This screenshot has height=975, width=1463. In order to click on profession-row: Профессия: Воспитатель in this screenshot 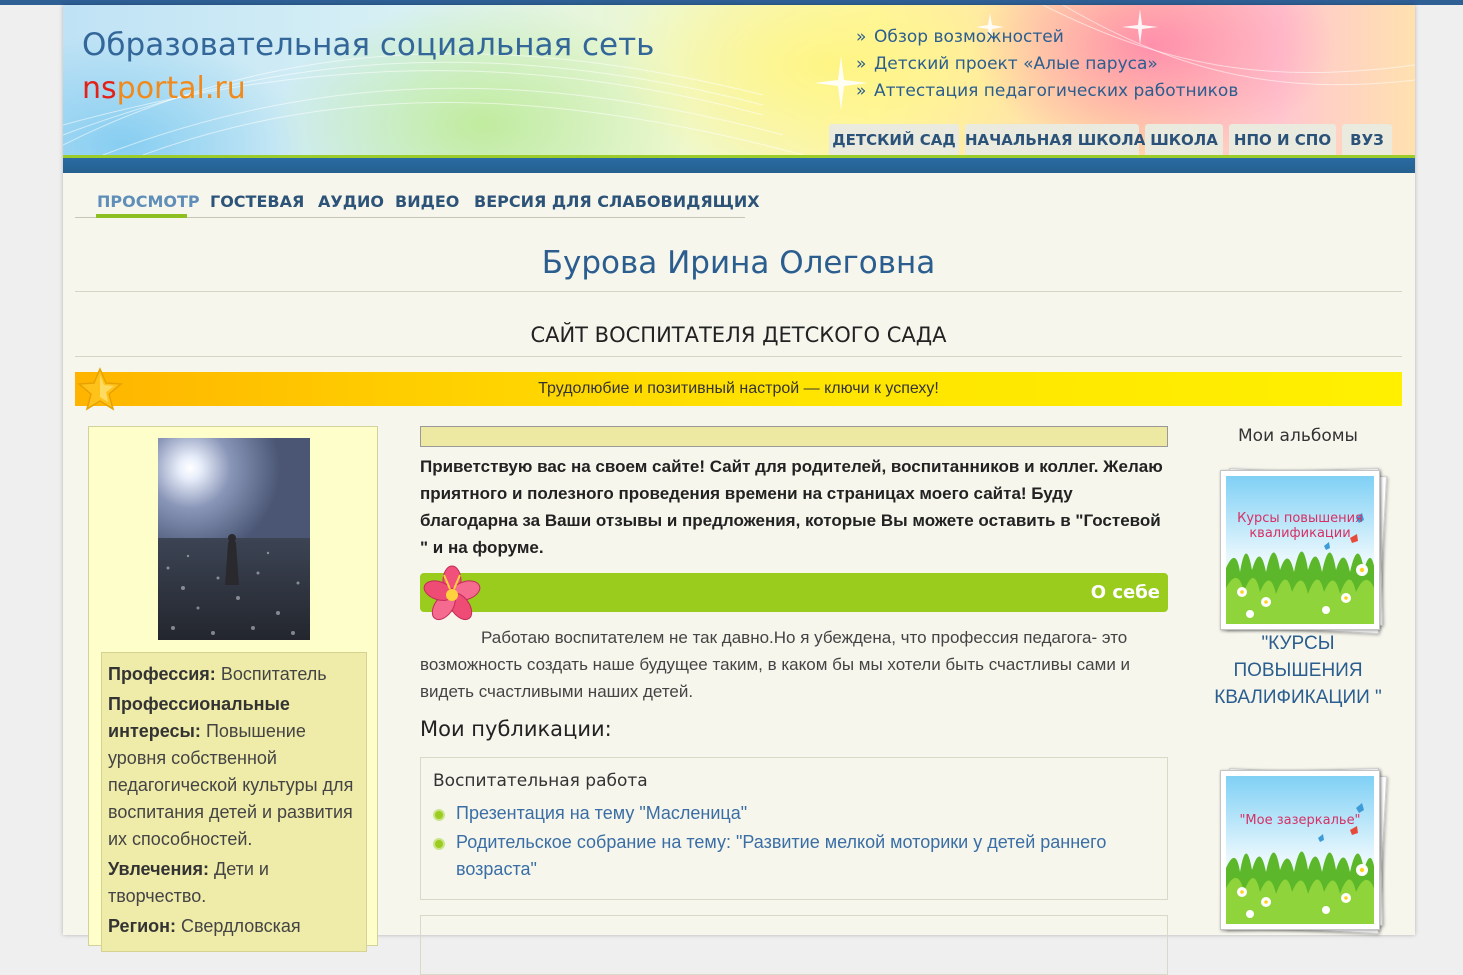, I will do `click(234, 674)`.